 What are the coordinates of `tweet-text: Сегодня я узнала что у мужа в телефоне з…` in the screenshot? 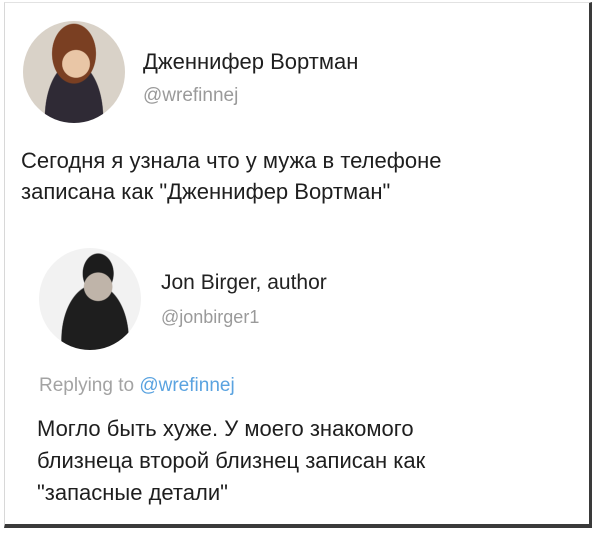 It's located at (231, 176).